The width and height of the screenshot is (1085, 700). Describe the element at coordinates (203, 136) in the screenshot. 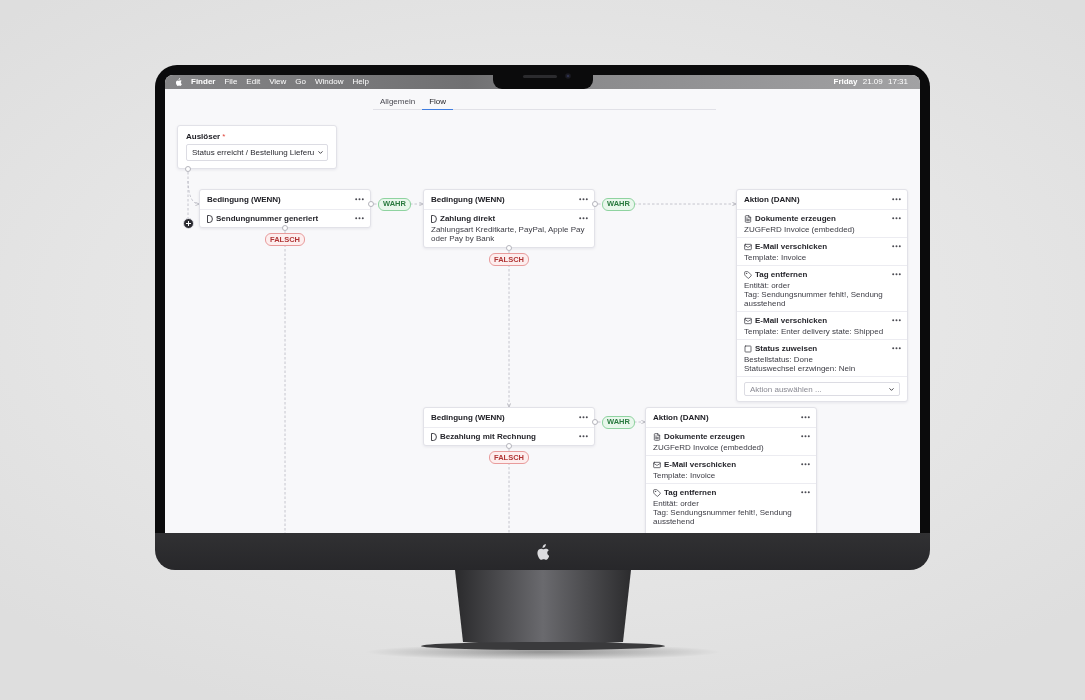

I see `trigger-label: Auslöser` at that location.